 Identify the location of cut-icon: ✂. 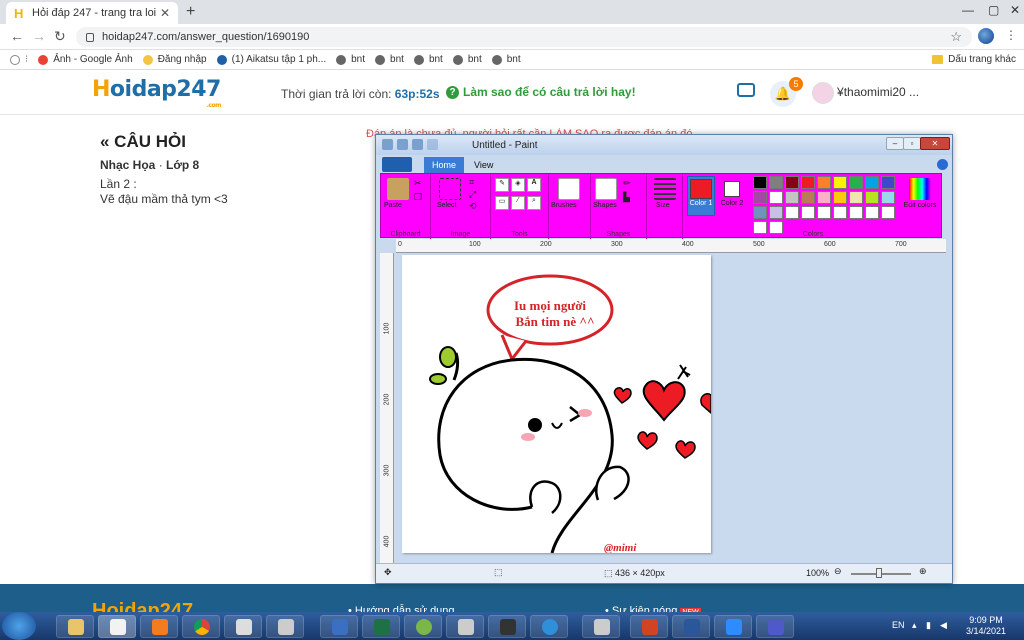
(418, 183).